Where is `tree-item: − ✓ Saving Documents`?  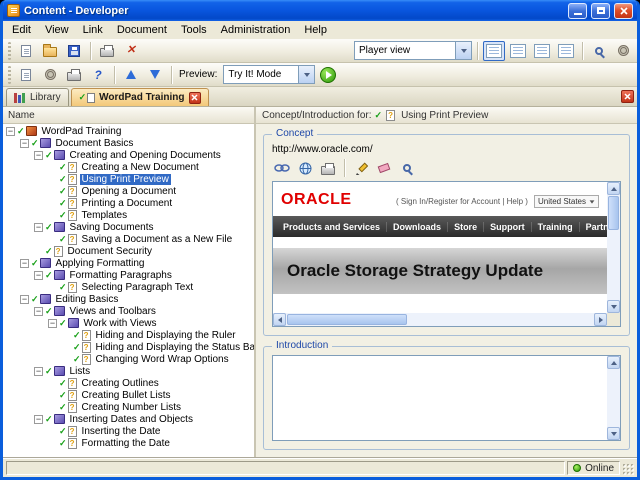
tree-item: − ✓ Saving Documents is located at coordinates (128, 227).